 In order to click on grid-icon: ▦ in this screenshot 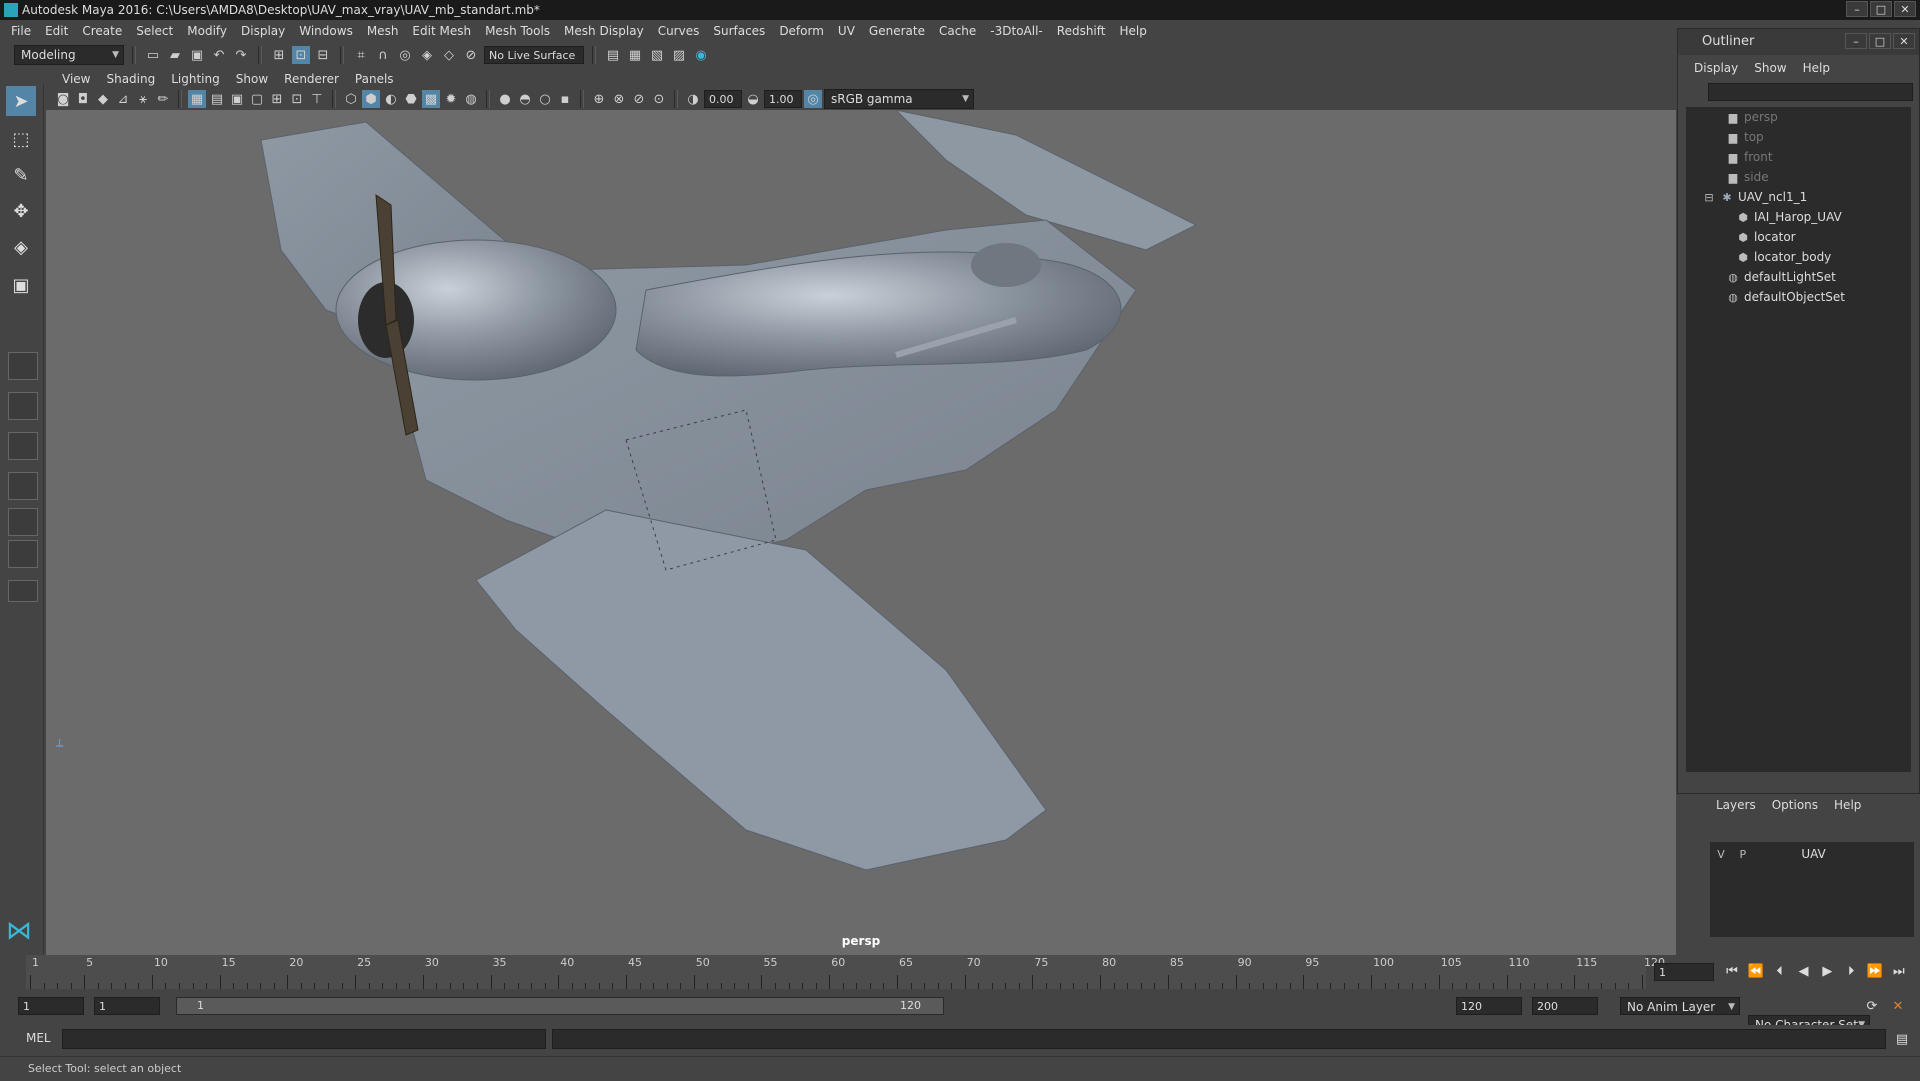, I will do `click(197, 99)`.